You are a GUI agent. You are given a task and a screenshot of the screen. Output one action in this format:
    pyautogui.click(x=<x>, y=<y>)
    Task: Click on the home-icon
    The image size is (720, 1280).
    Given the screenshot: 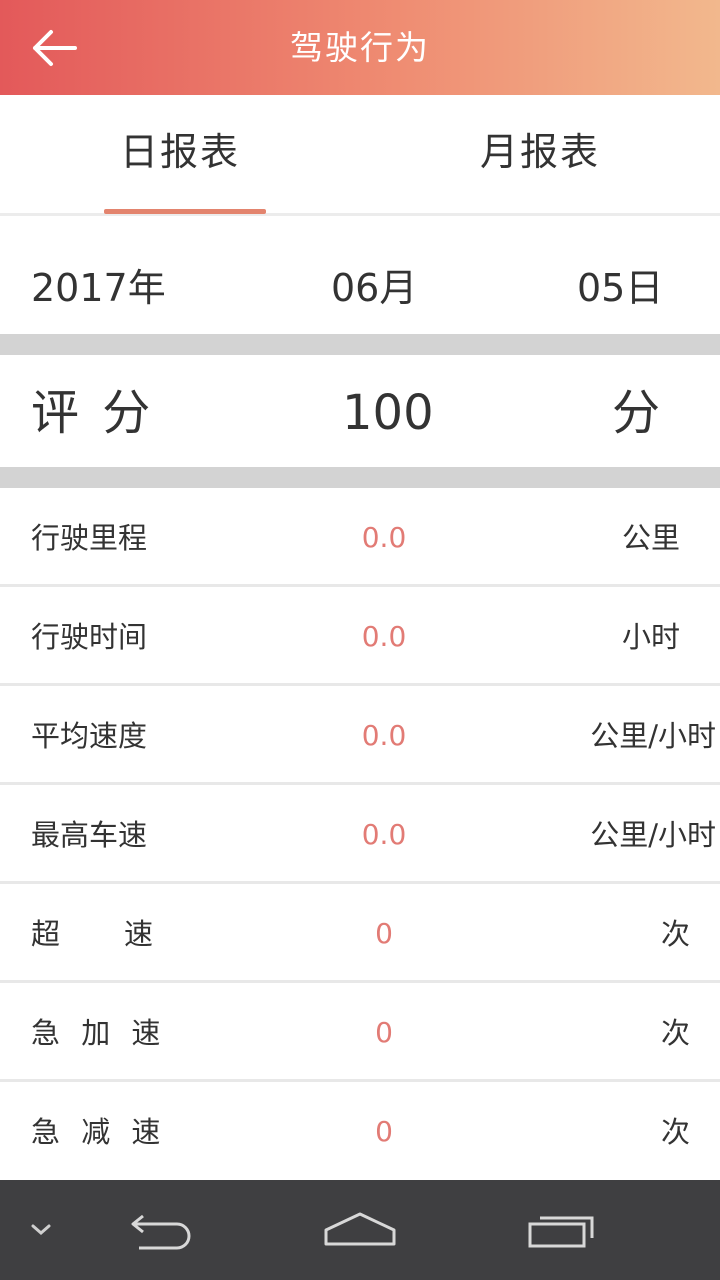 What is the action you would take?
    pyautogui.click(x=360, y=1229)
    